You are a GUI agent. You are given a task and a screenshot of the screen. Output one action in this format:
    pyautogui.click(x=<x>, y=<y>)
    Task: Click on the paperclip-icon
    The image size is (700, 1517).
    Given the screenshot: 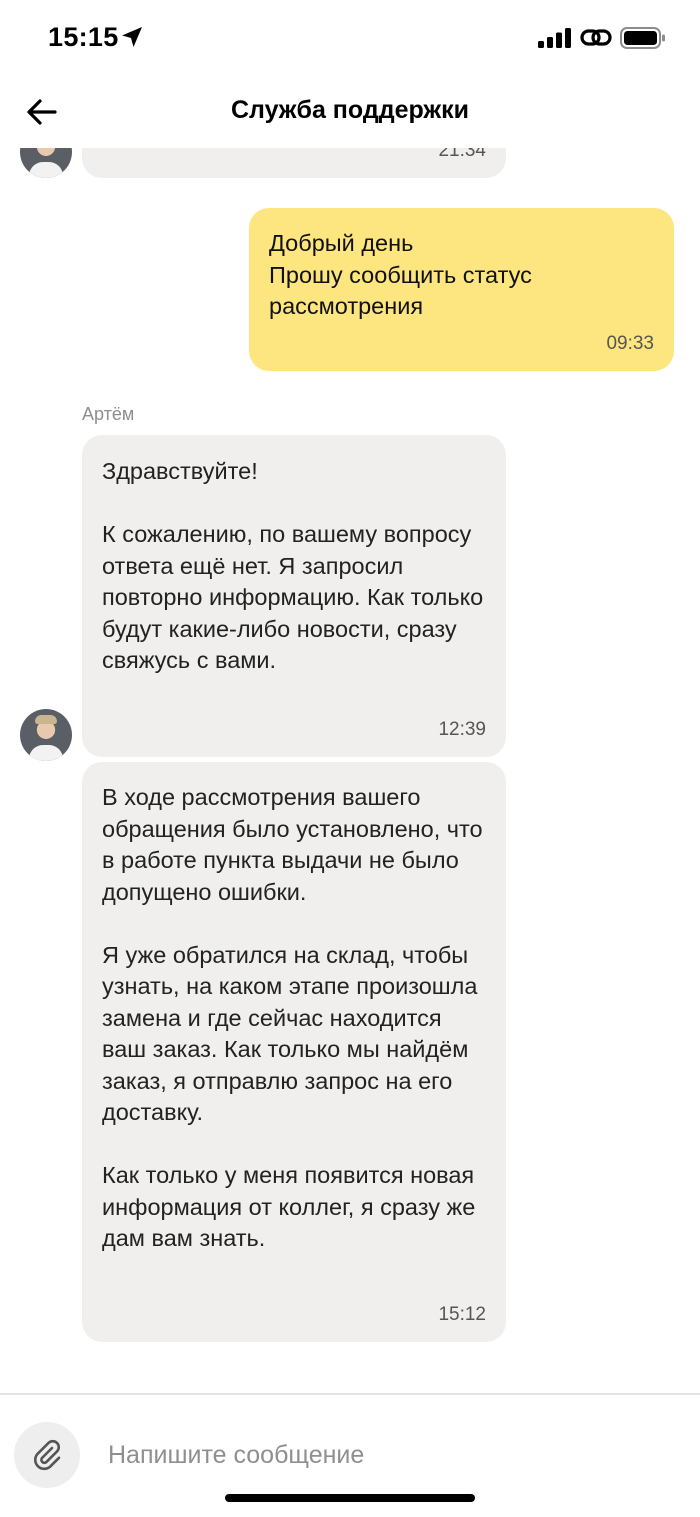 What is the action you would take?
    pyautogui.click(x=47, y=1455)
    